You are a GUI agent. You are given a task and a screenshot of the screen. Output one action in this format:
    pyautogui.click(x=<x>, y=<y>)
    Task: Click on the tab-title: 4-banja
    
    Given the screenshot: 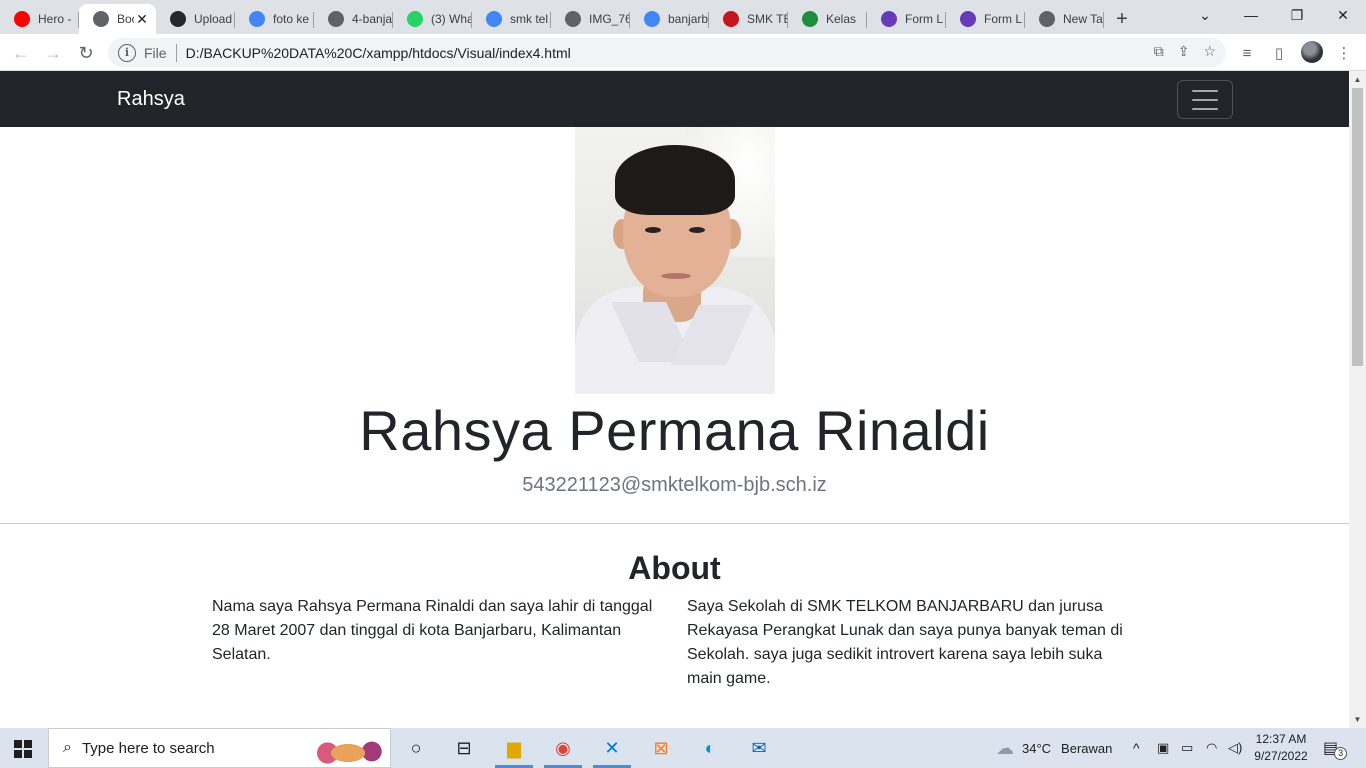 What is the action you would take?
    pyautogui.click(x=372, y=19)
    